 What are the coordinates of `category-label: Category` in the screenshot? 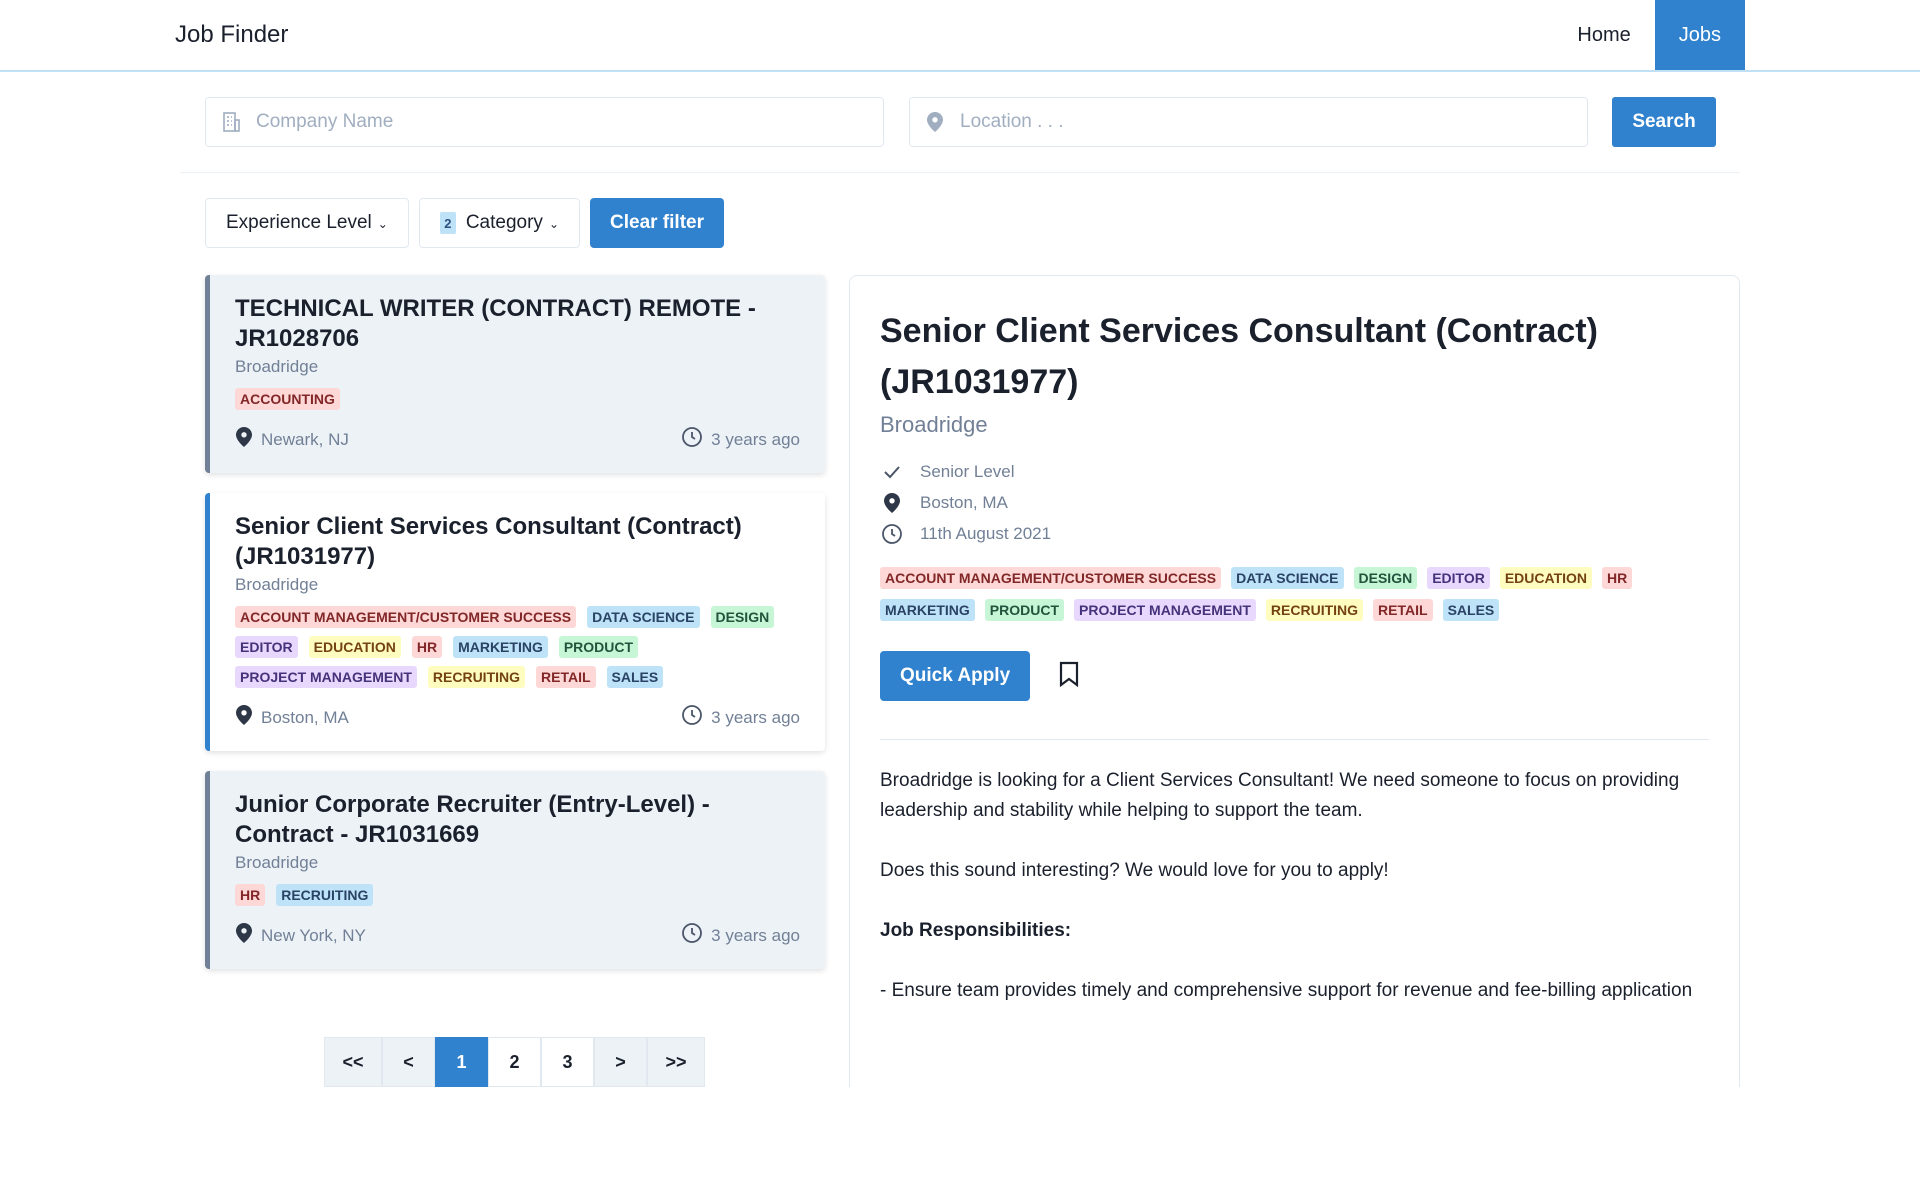 It's located at (504, 222).